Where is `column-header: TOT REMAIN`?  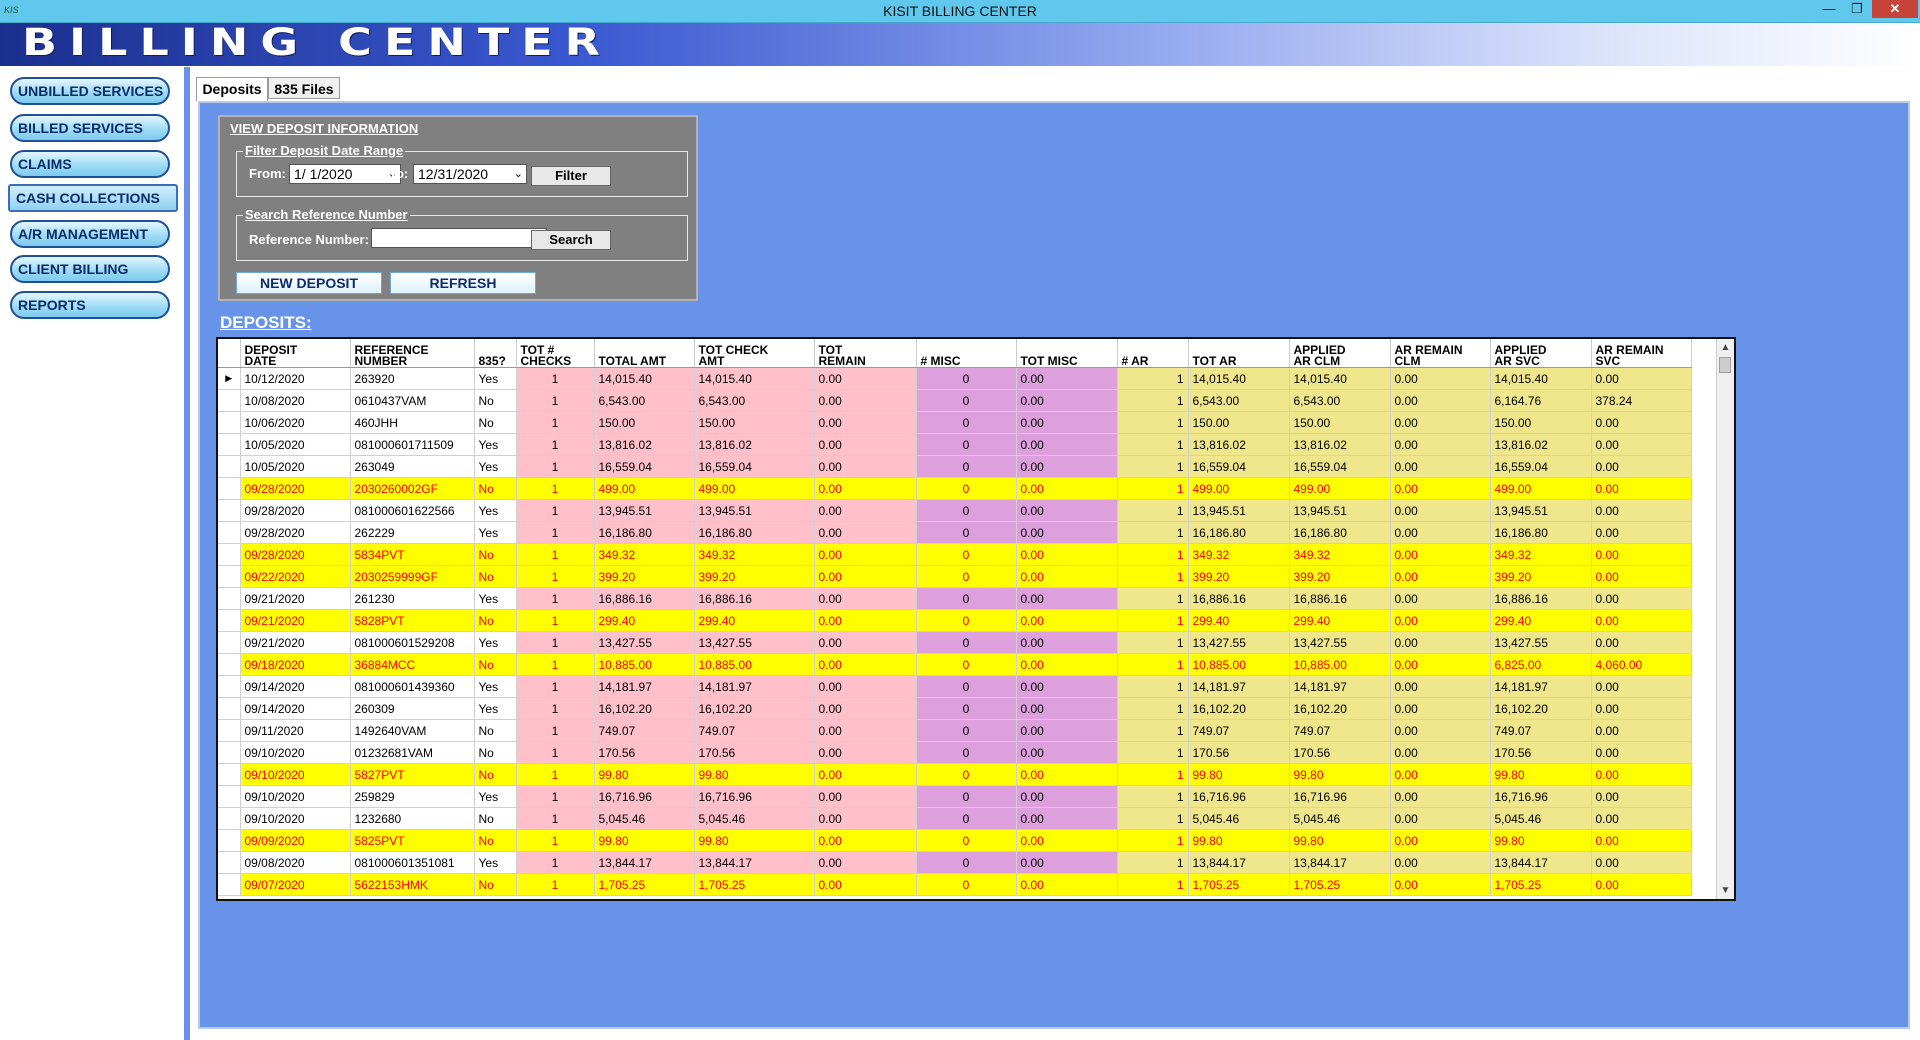 column-header: TOT REMAIN is located at coordinates (865, 353).